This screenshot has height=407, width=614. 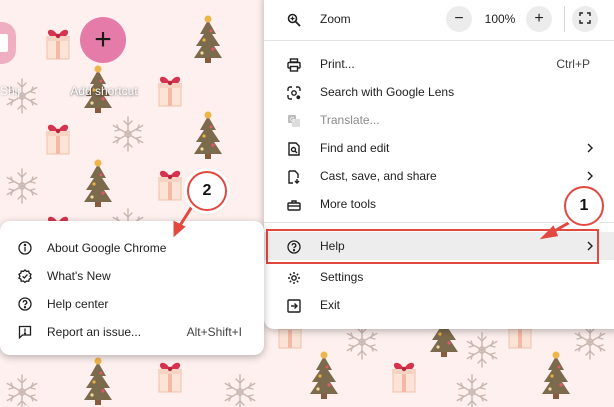 What do you see at coordinates (107, 248) in the screenshot?
I see `submenu-item-label: About Google Chrome` at bounding box center [107, 248].